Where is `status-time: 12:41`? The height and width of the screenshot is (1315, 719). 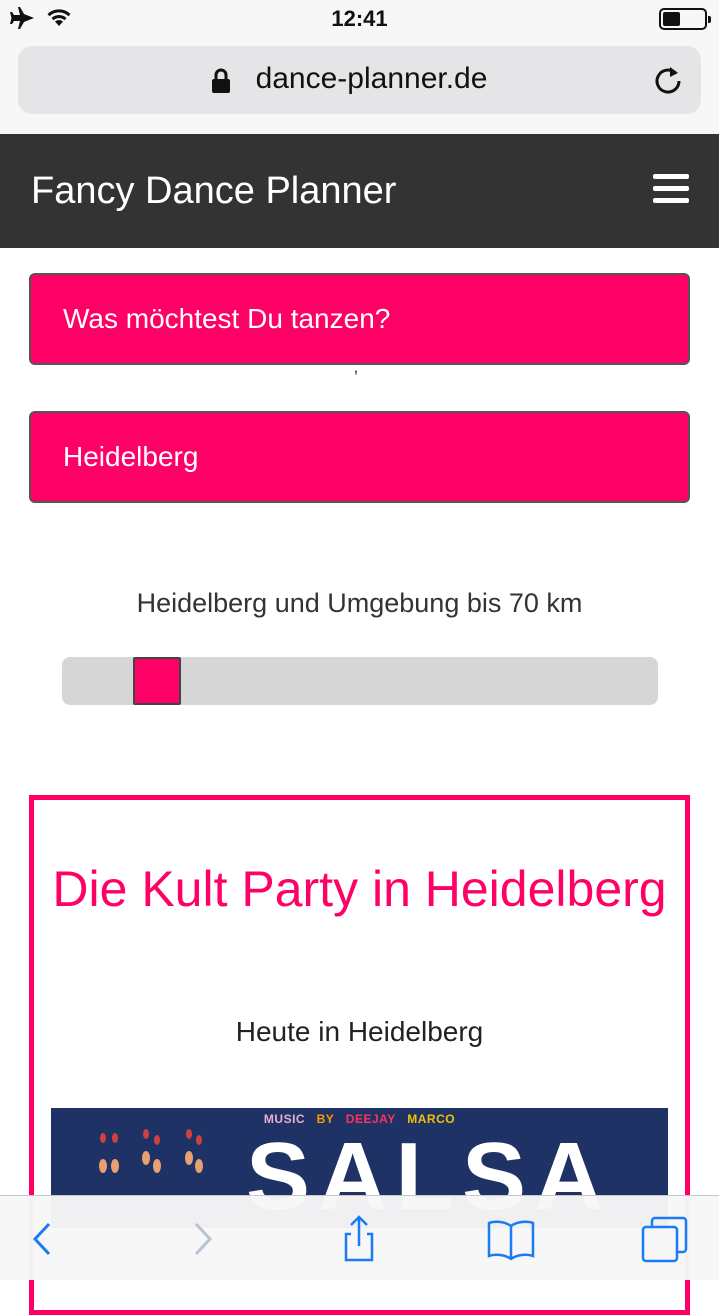 status-time: 12:41 is located at coordinates (359, 18).